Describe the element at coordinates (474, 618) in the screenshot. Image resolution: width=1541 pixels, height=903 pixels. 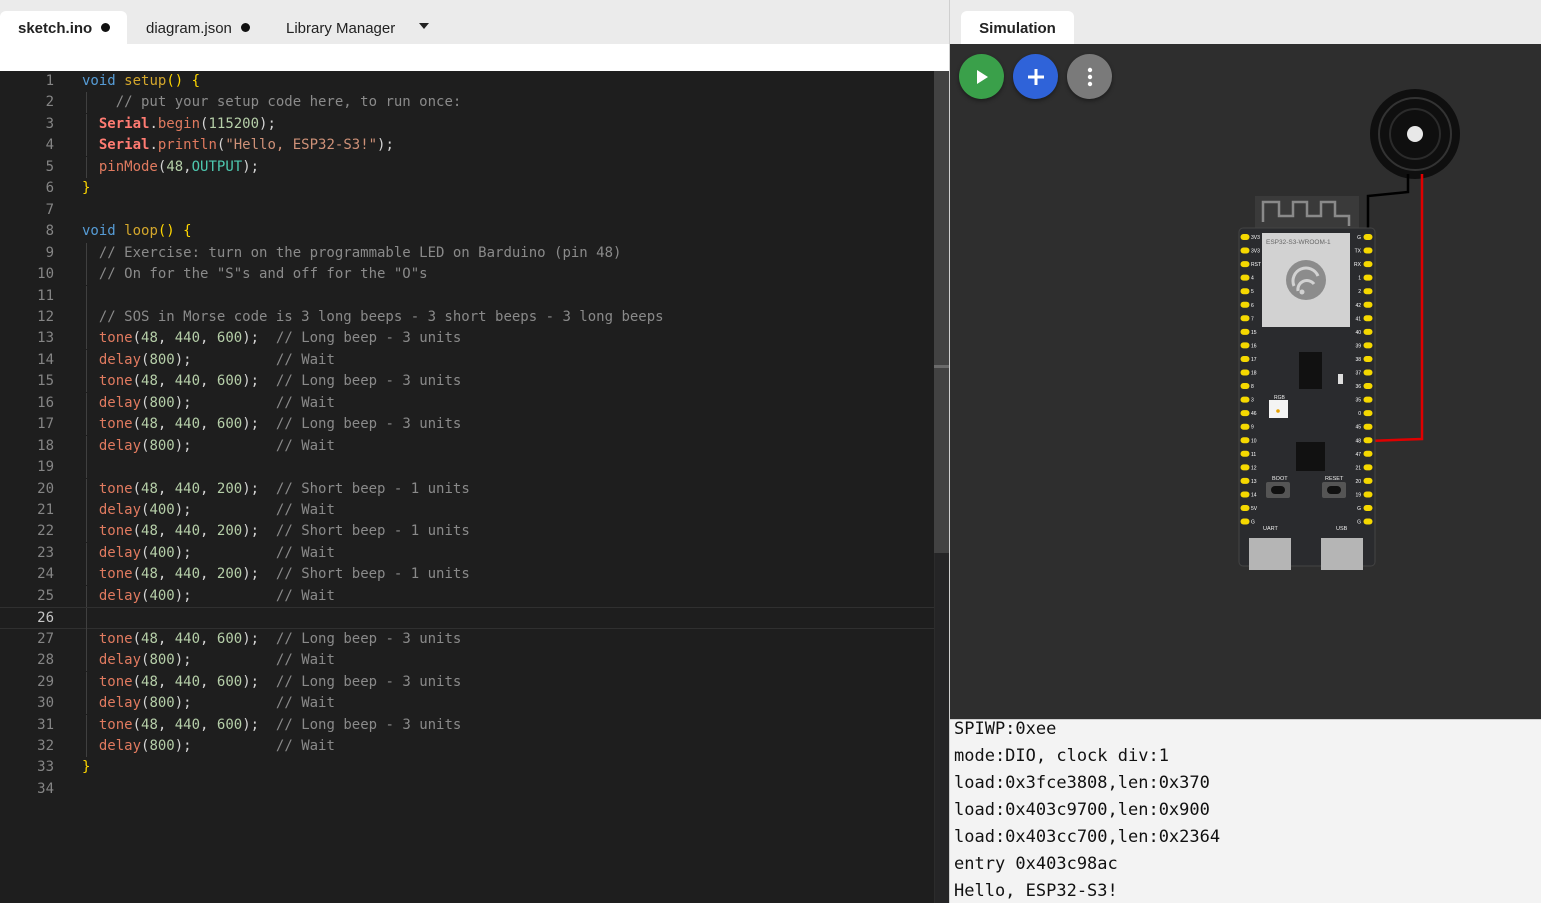
I see `code-line: 26` at that location.